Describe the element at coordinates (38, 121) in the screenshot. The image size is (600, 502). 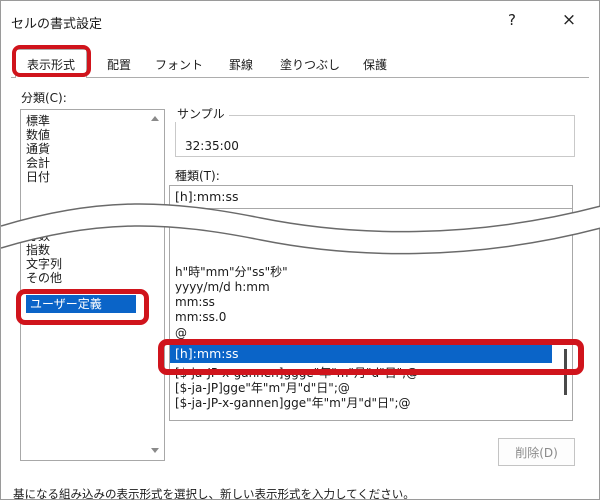
I see `category-item: 標準` at that location.